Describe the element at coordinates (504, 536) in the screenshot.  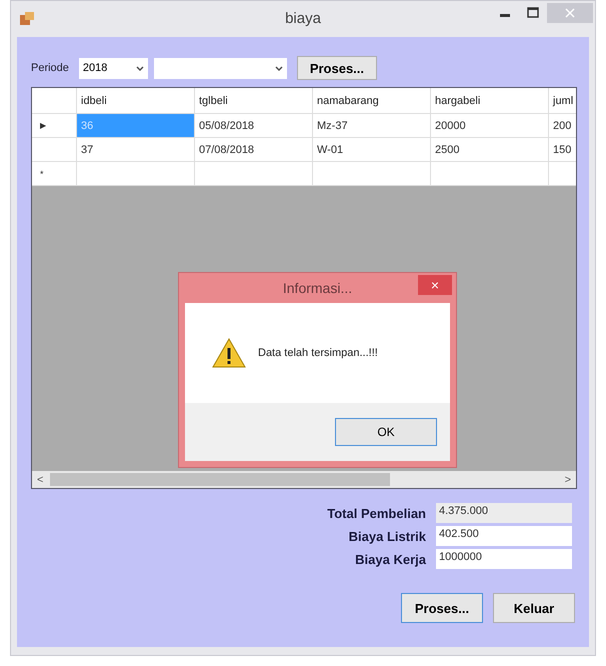
I see `summary-field: 402.500` at that location.